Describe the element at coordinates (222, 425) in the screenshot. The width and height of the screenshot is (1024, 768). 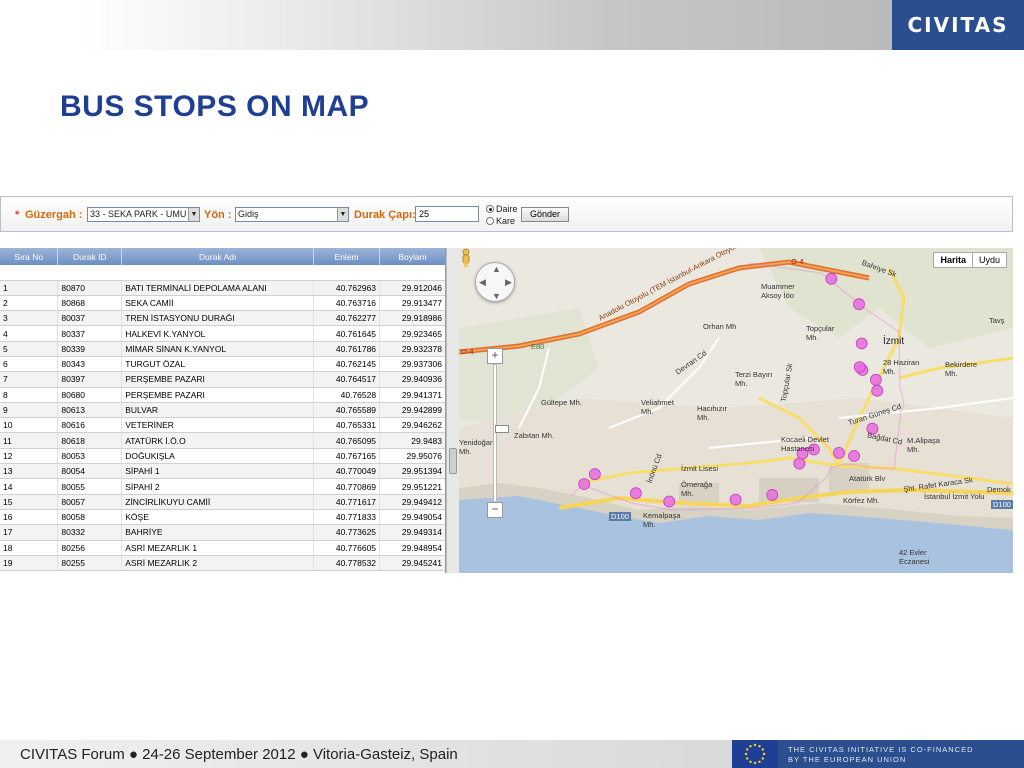
I see `table-row: 10 80616 VETERİNER 40.765331 29.946262` at that location.